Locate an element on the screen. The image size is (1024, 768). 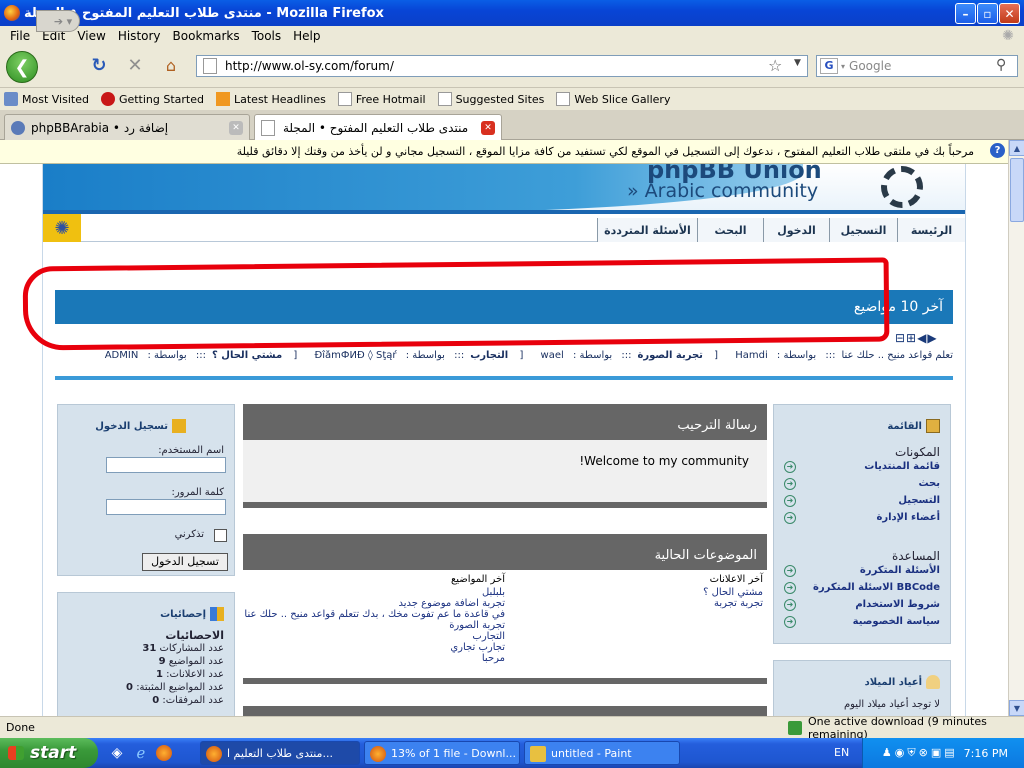
download-icon is located at coordinates (795, 727).